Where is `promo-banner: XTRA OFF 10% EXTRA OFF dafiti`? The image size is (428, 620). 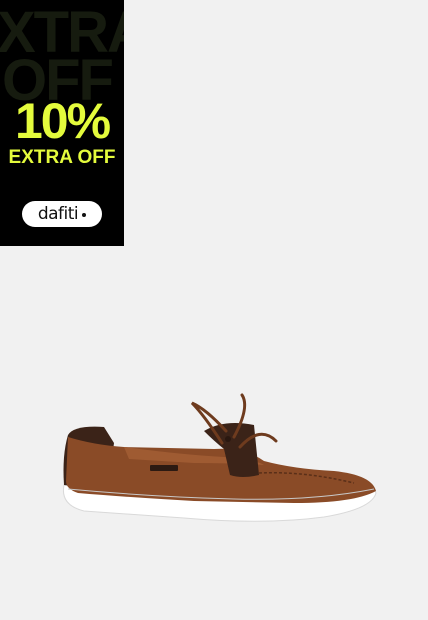
promo-banner: XTRA OFF 10% EXTRA OFF dafiti is located at coordinates (62, 123).